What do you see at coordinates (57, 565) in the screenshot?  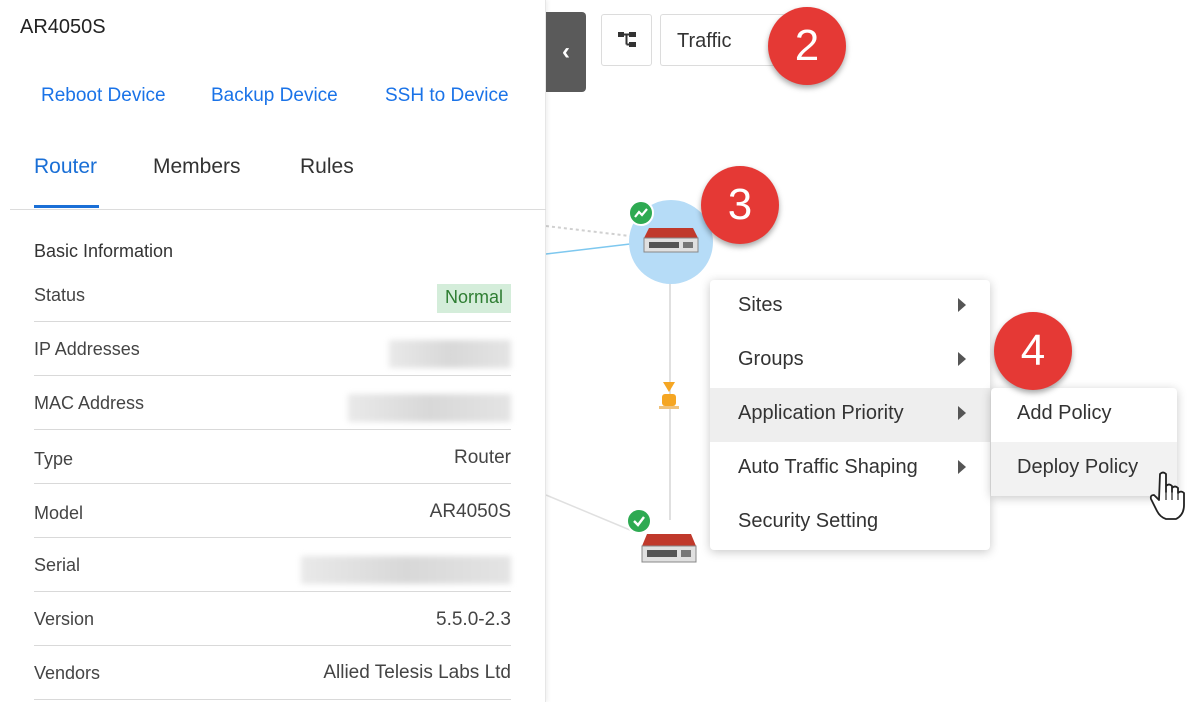 I see `info-label: Serial` at bounding box center [57, 565].